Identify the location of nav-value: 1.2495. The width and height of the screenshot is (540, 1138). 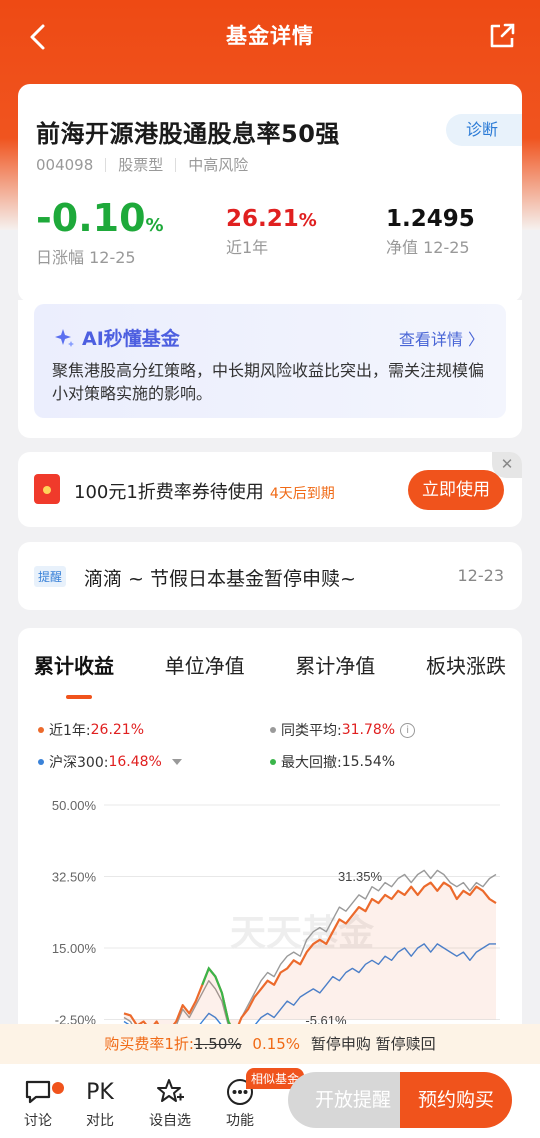
(430, 219).